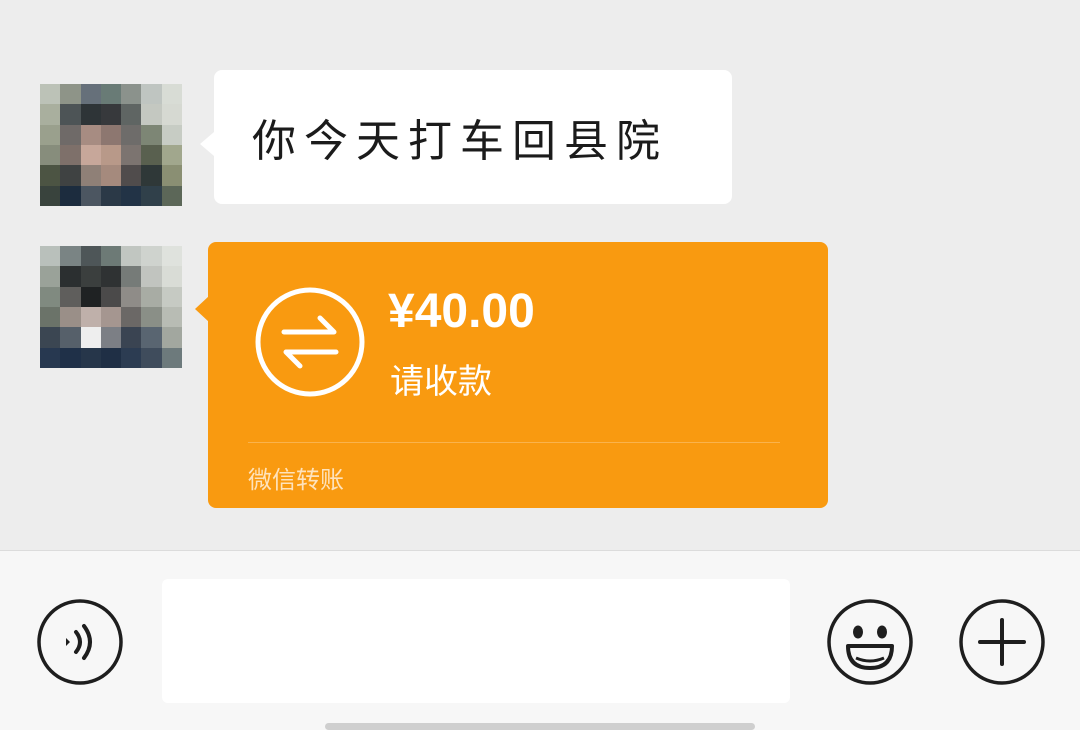 The width and height of the screenshot is (1080, 730). Describe the element at coordinates (476, 641) in the screenshot. I see `message-input` at that location.